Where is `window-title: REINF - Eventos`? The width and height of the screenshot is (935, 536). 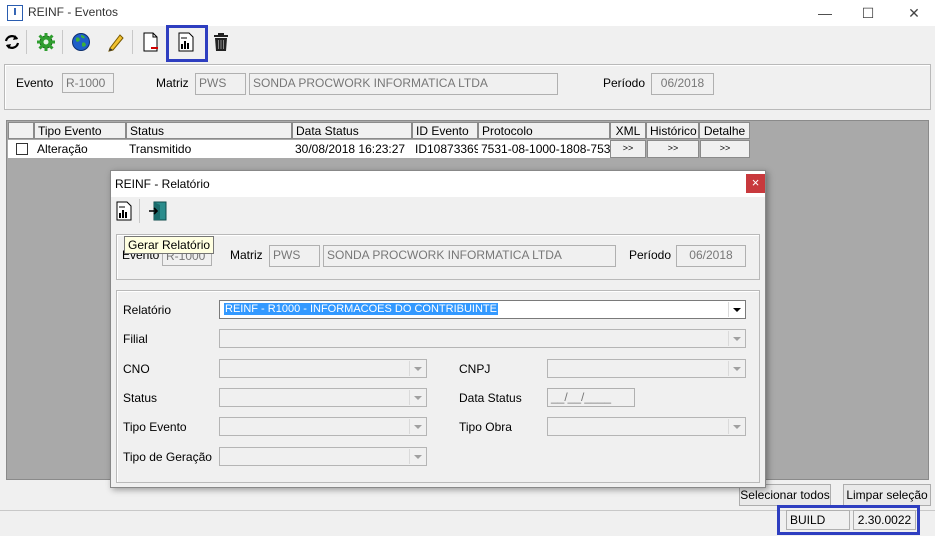
window-title: REINF - Eventos is located at coordinates (73, 12).